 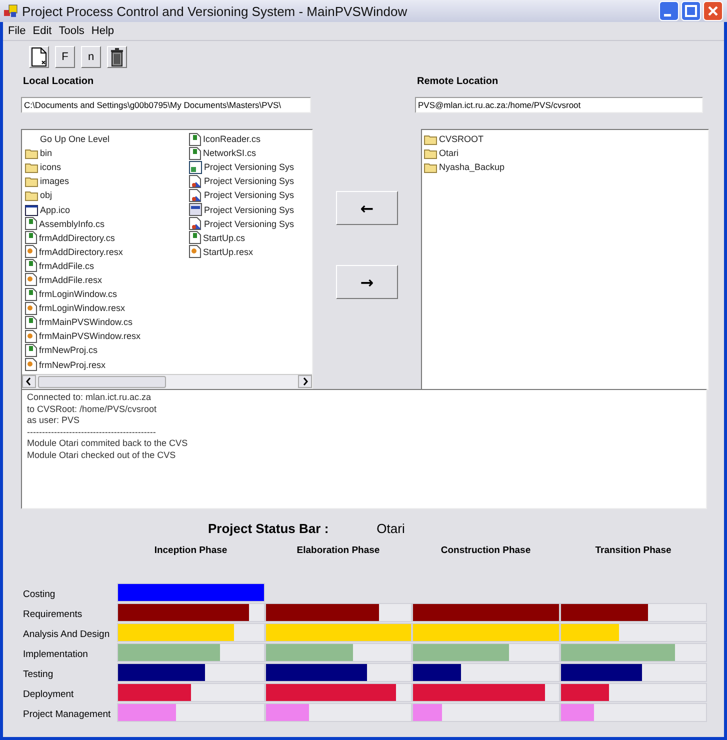 I want to click on menu-item: Tools, so click(x=71, y=31).